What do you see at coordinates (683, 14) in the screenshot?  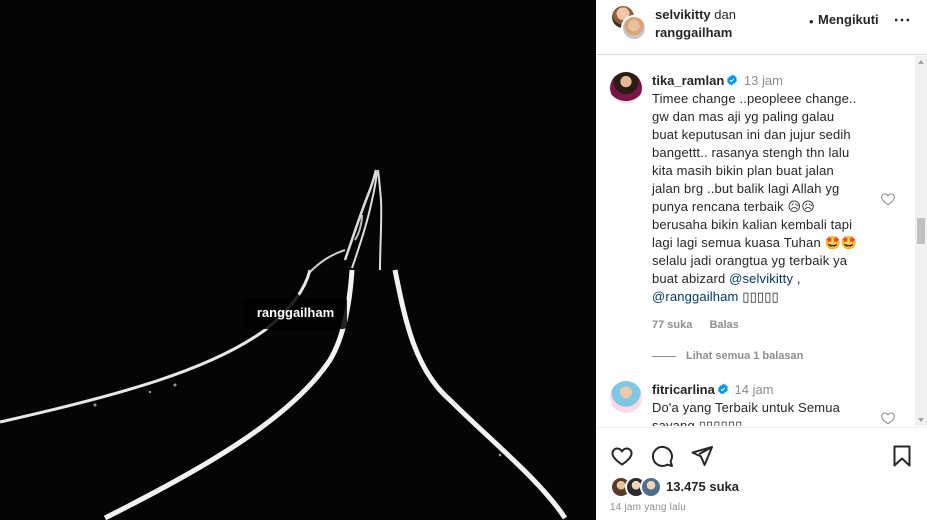 I see `author-username: selvikitty` at bounding box center [683, 14].